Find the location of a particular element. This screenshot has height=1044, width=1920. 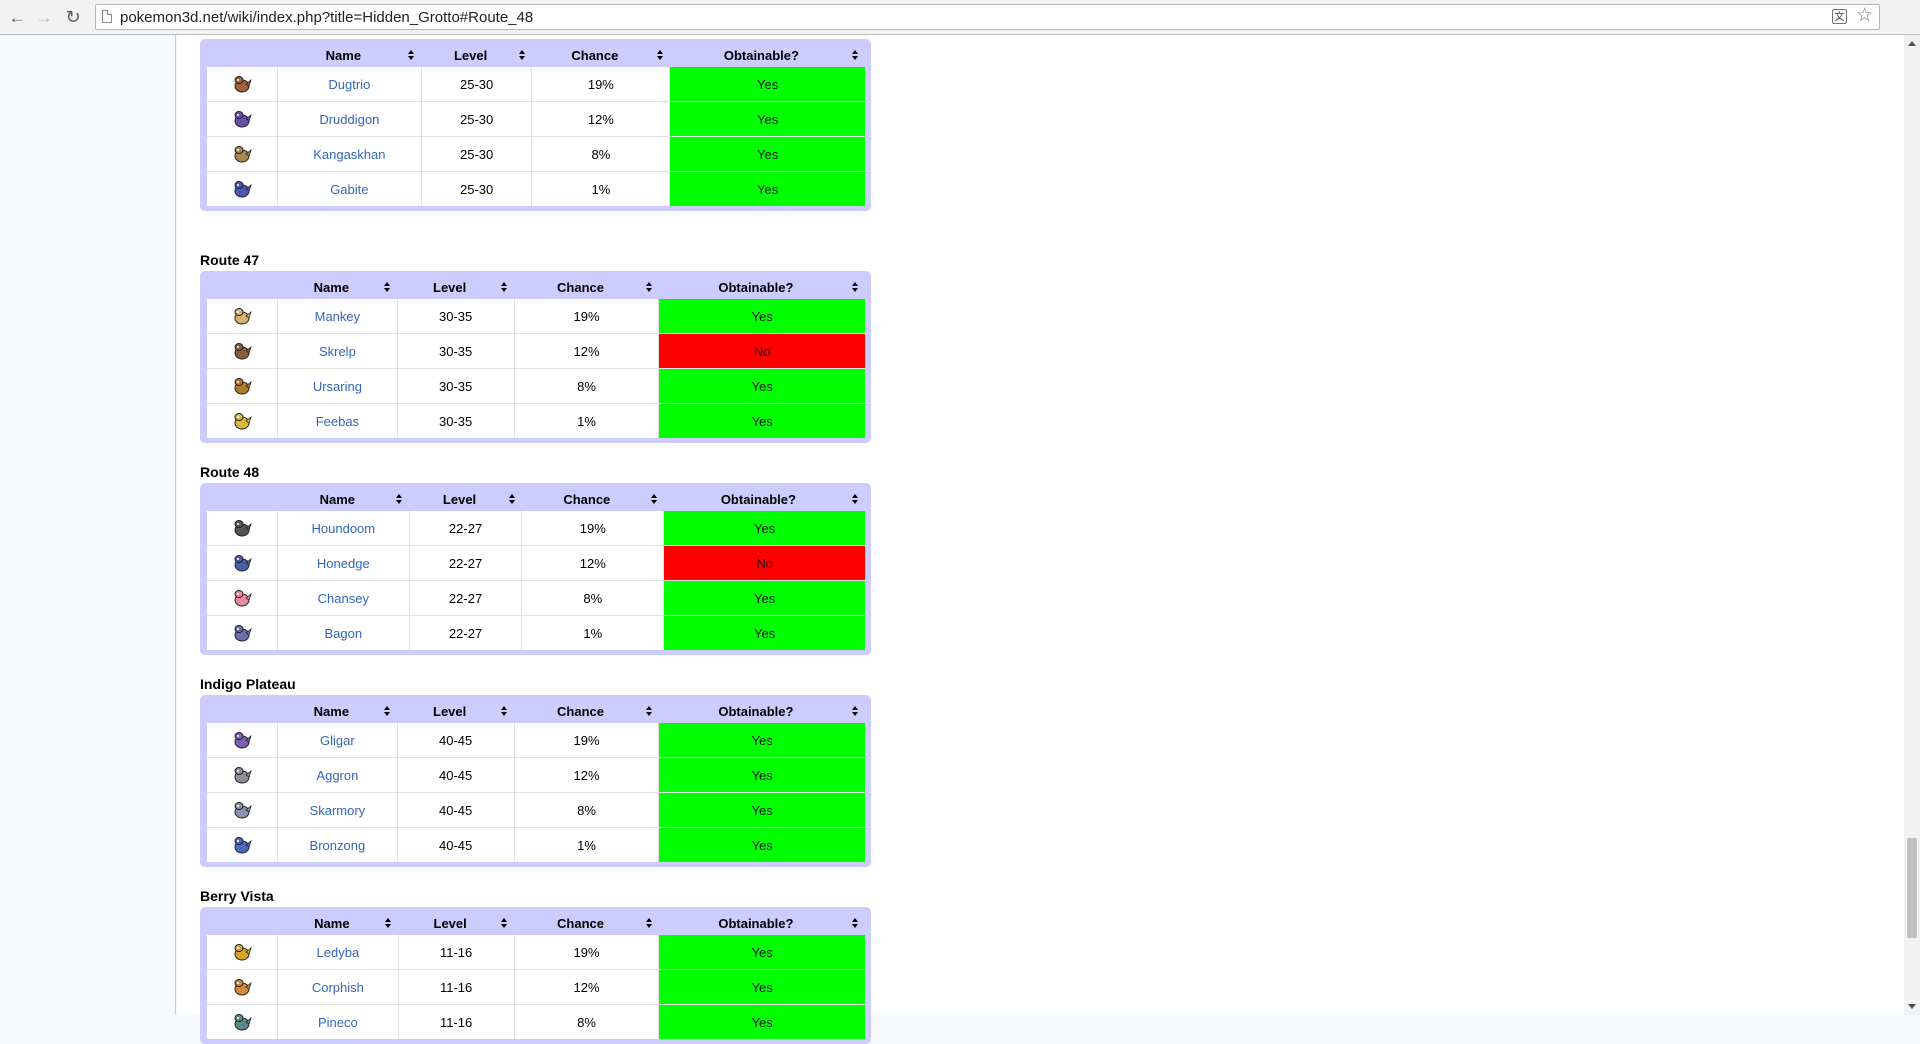

pokemon-link: Kangaskhan is located at coordinates (349, 154).